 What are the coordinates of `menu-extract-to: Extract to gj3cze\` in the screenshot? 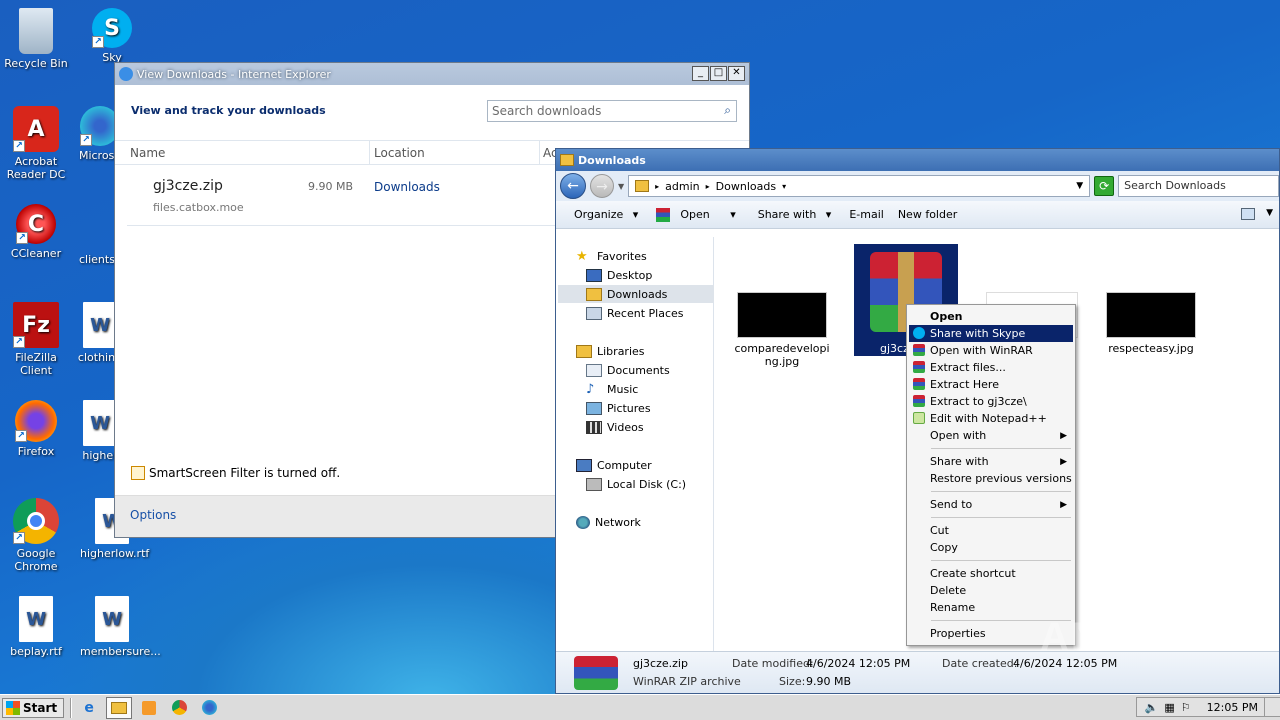 It's located at (991, 401).